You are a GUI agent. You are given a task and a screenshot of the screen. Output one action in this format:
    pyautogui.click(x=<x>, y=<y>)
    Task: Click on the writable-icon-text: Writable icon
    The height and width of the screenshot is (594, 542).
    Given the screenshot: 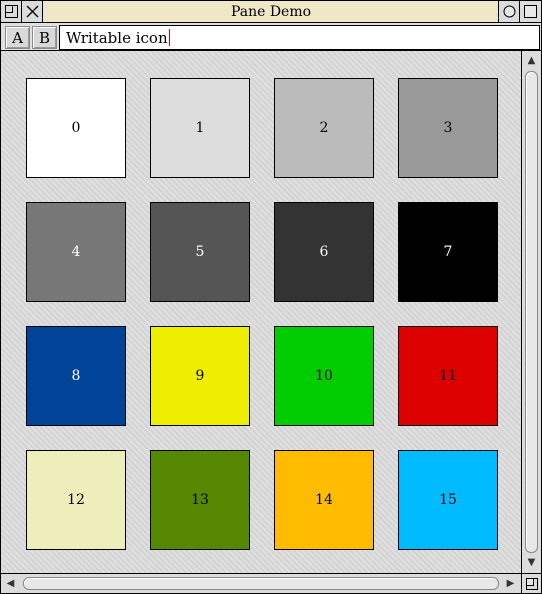 What is the action you would take?
    pyautogui.click(x=117, y=37)
    